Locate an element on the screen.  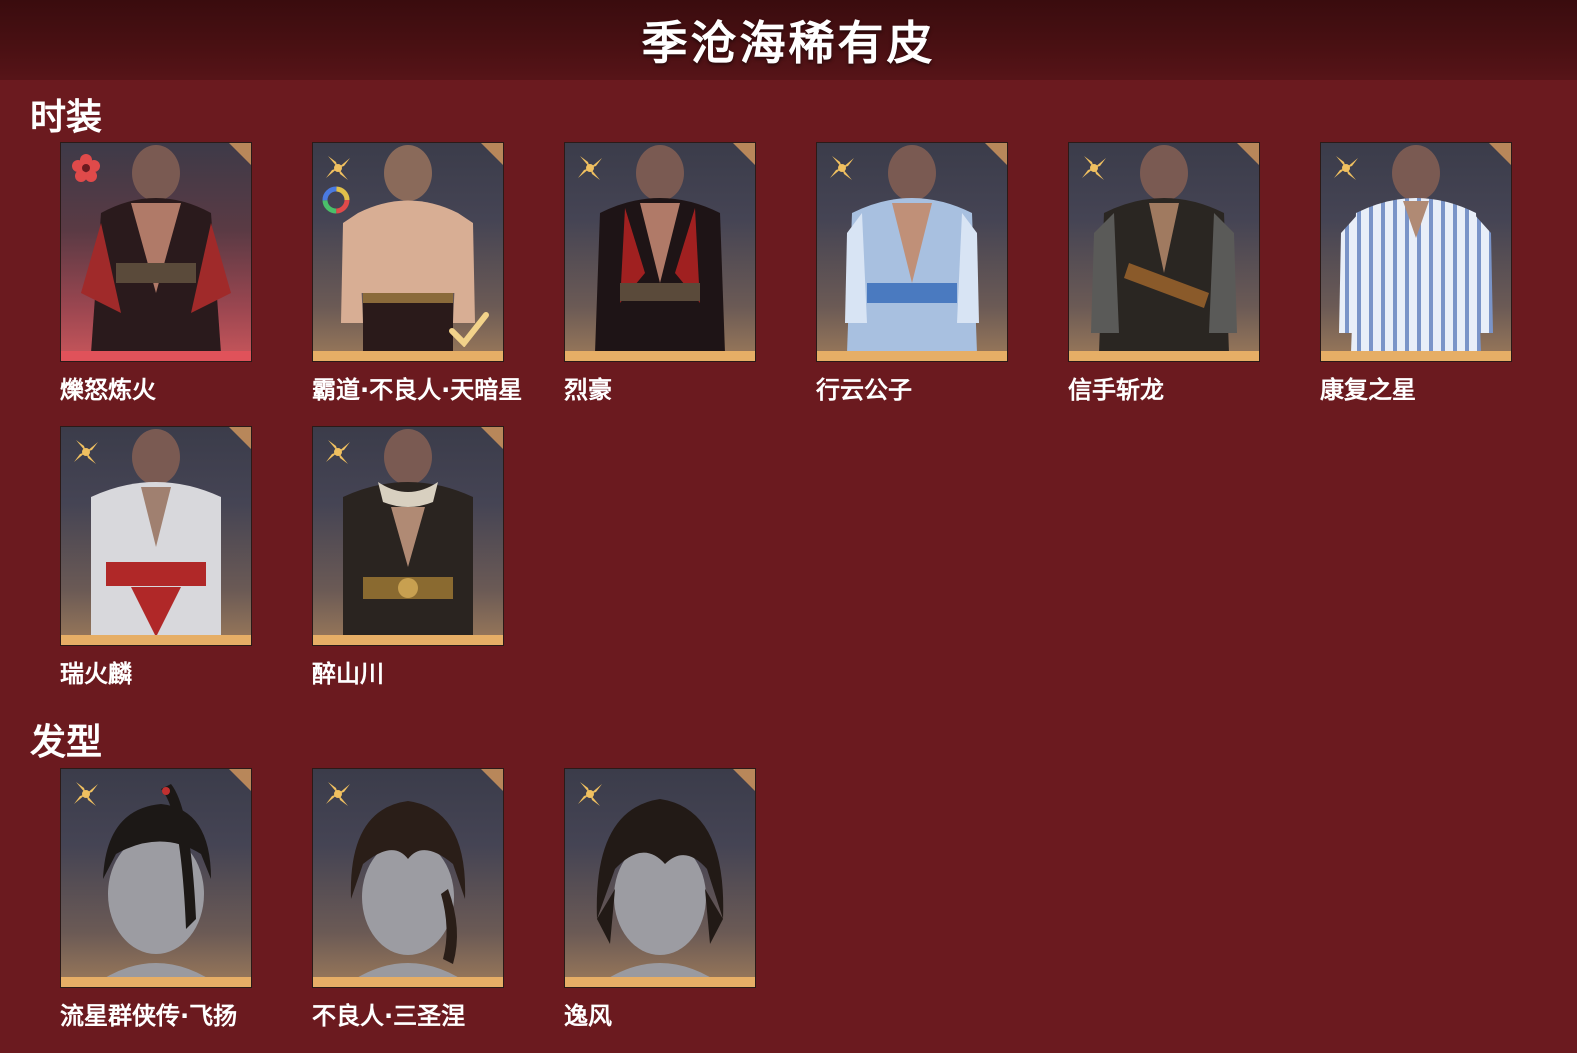
outfit-card-0: 爍怒炼火 is located at coordinates (156, 273).